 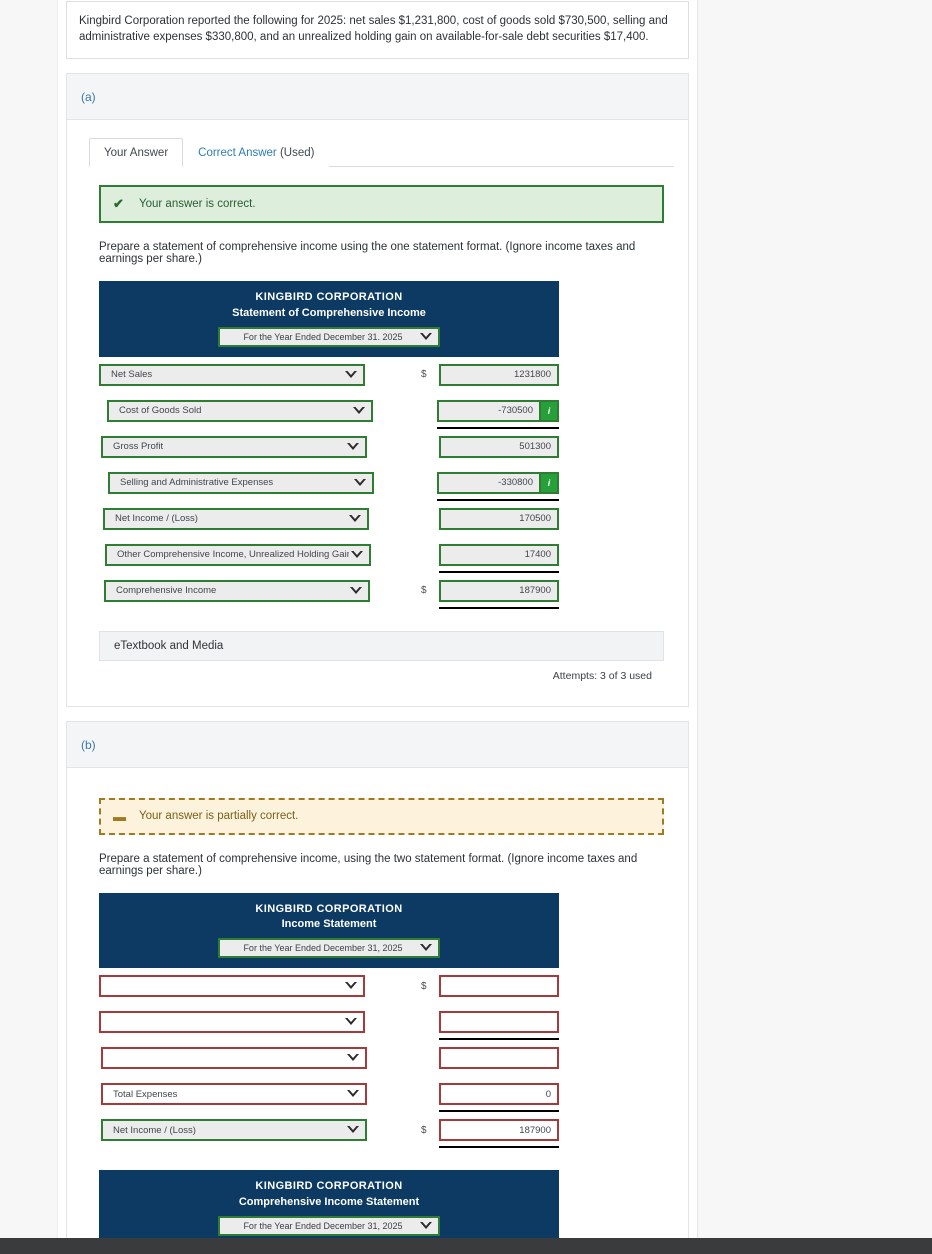 I want to click on row-amount-input: 0, so click(x=499, y=1094).